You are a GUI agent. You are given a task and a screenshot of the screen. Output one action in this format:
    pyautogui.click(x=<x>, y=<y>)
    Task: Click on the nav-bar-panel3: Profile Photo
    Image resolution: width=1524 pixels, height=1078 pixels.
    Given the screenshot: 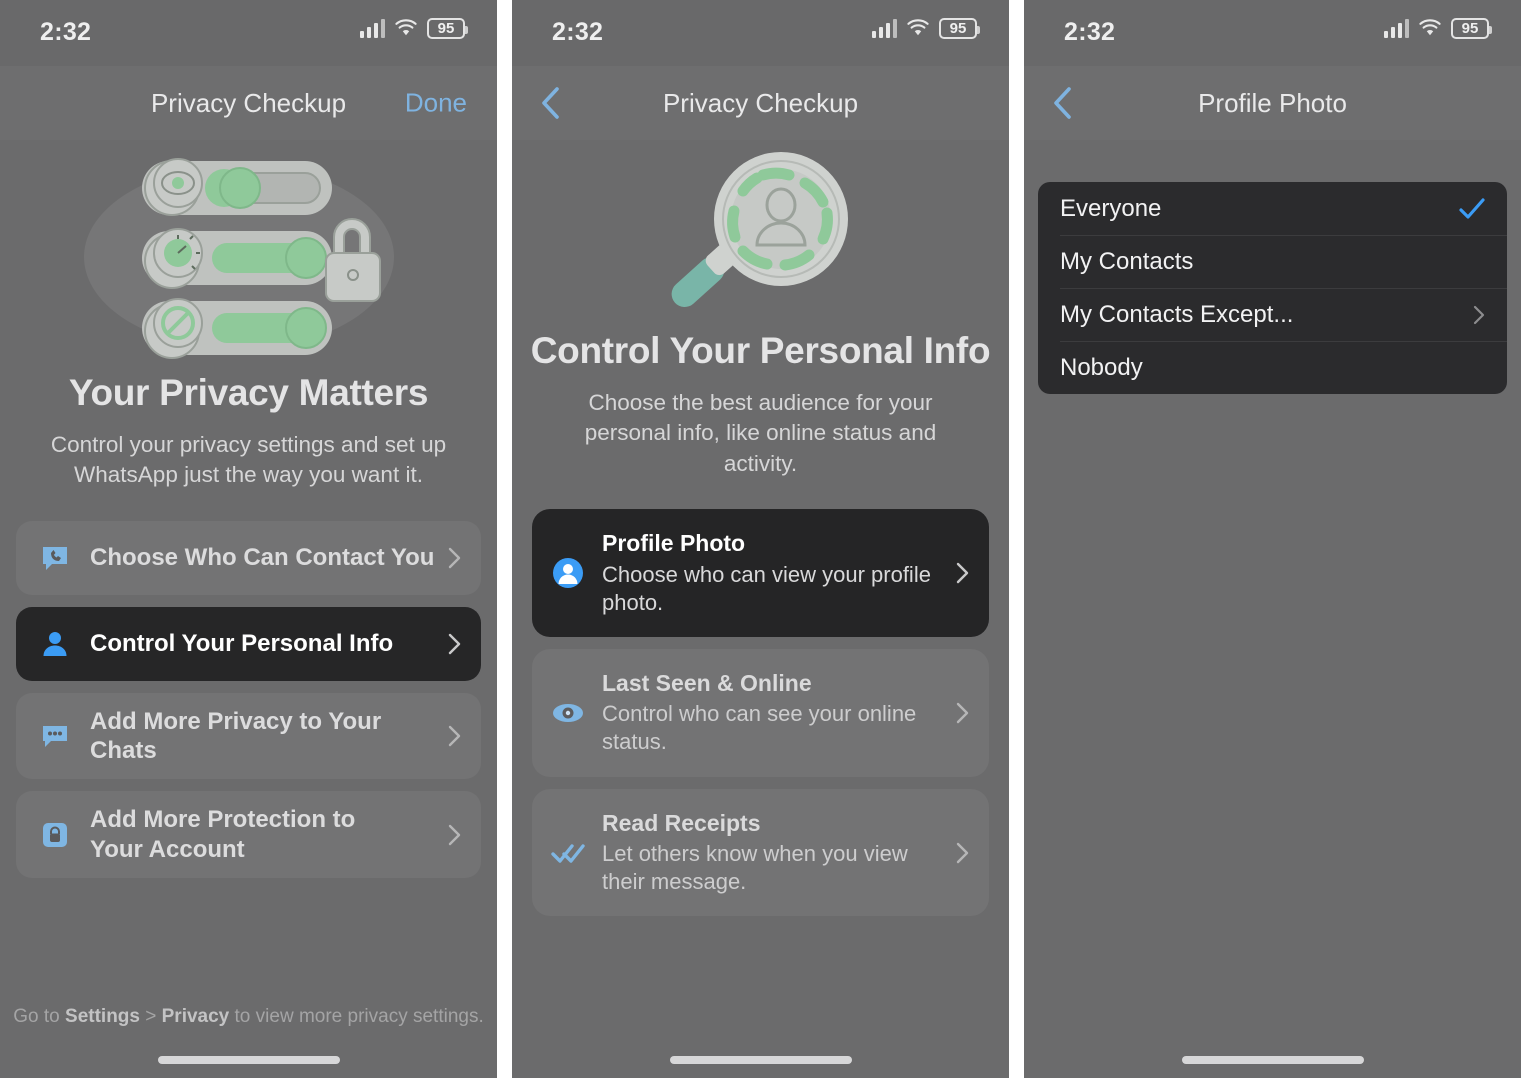 What is the action you would take?
    pyautogui.click(x=1272, y=103)
    